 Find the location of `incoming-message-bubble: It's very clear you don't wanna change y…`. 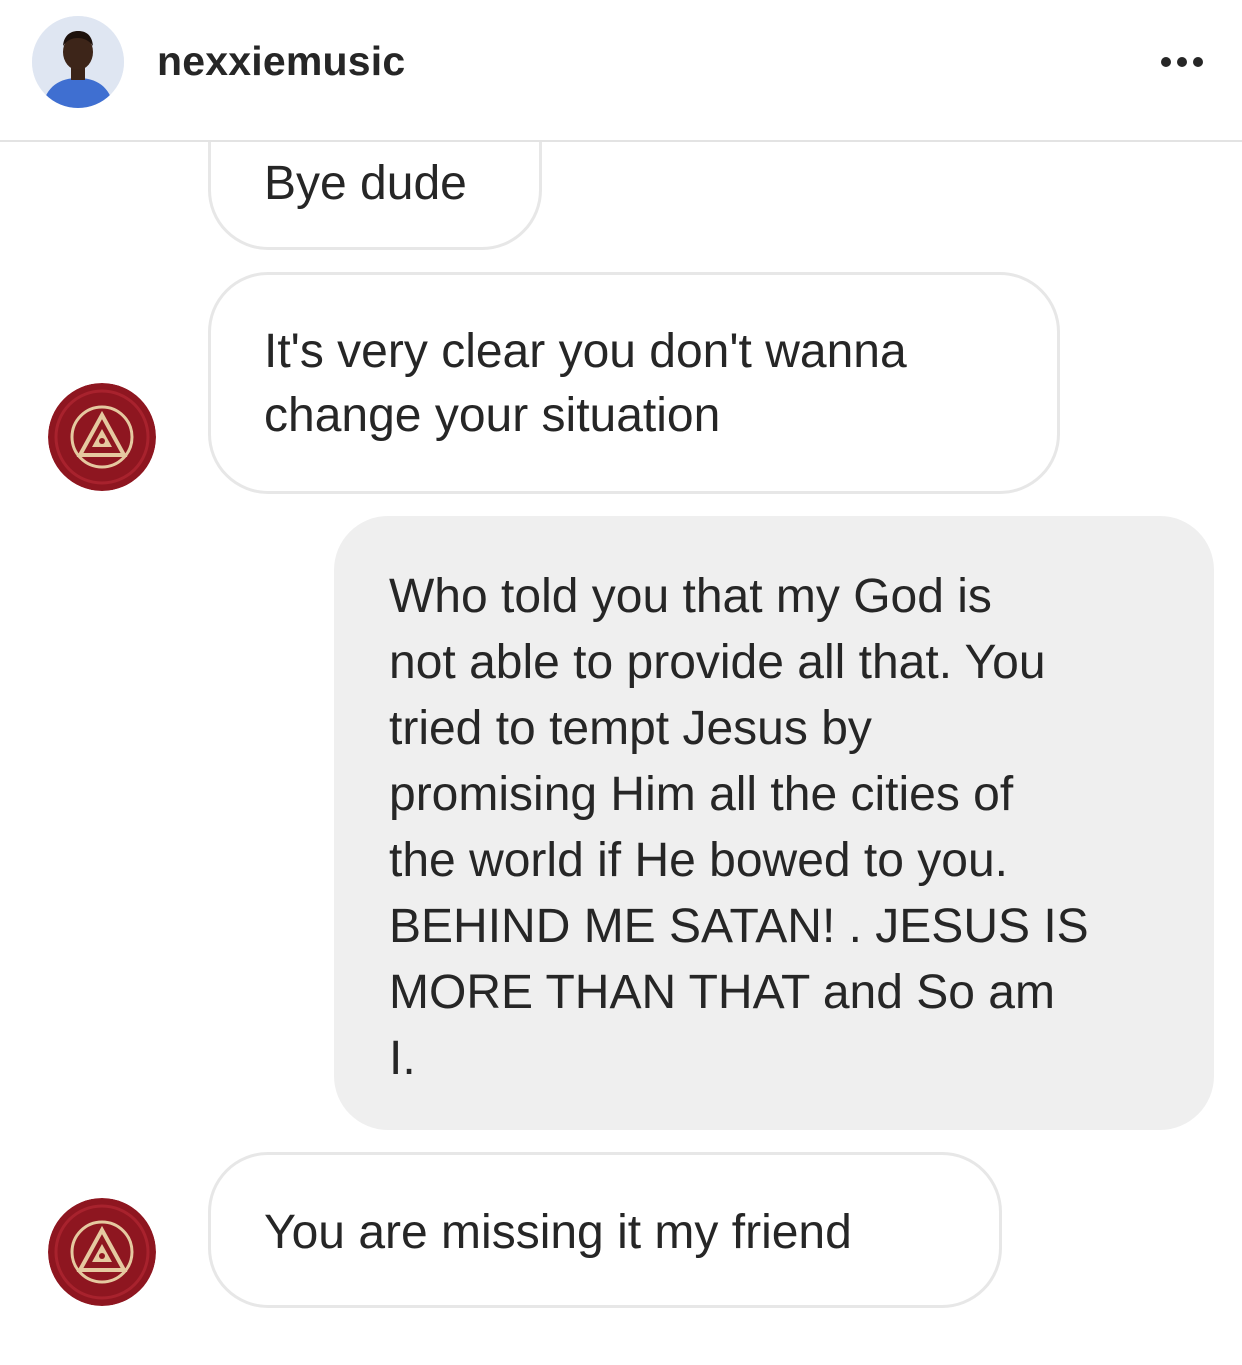

incoming-message-bubble: It's very clear you don't wanna change y… is located at coordinates (634, 383).